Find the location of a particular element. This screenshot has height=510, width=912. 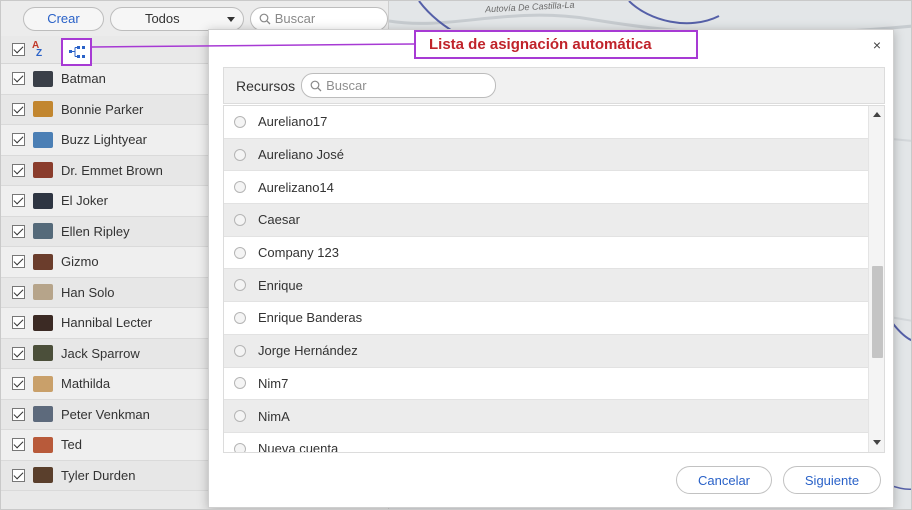

resource-name: Buzz Lightyear is located at coordinates (104, 140).